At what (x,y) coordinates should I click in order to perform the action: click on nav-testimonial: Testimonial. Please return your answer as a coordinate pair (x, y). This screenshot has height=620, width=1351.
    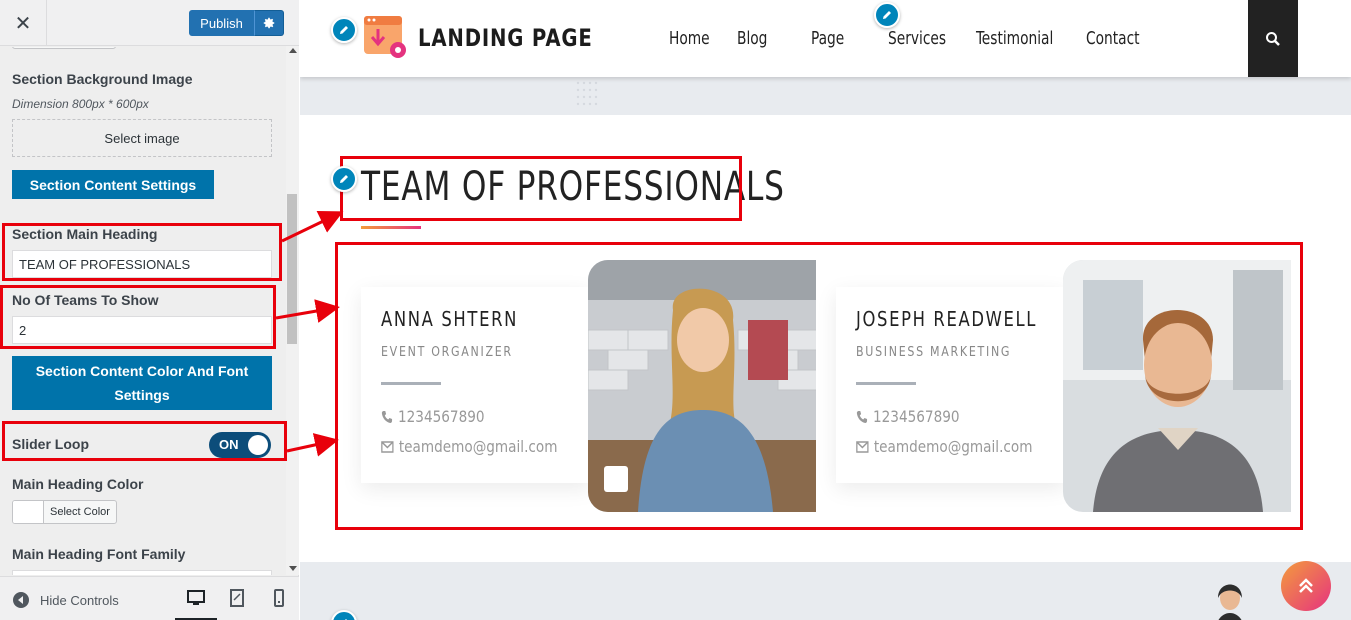
    Looking at the image, I should click on (1014, 38).